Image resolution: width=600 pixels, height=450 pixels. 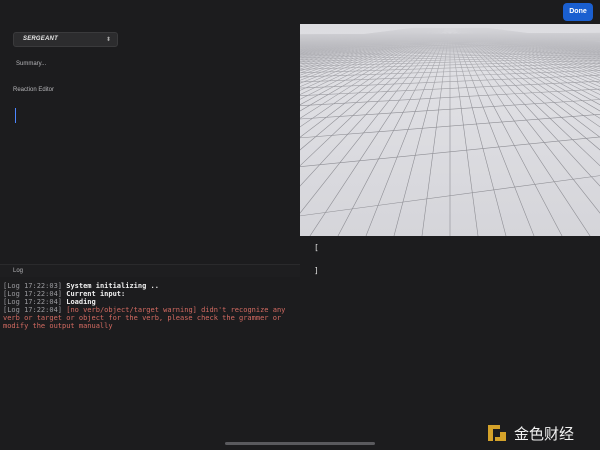 I want to click on log-header: Log, so click(x=150, y=270).